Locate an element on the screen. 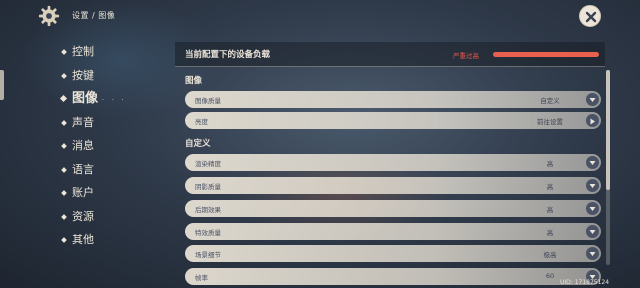  sidebar: 控制 按键 图像 声音 消息 语言 账户 资源 其他 is located at coordinates (119, 146).